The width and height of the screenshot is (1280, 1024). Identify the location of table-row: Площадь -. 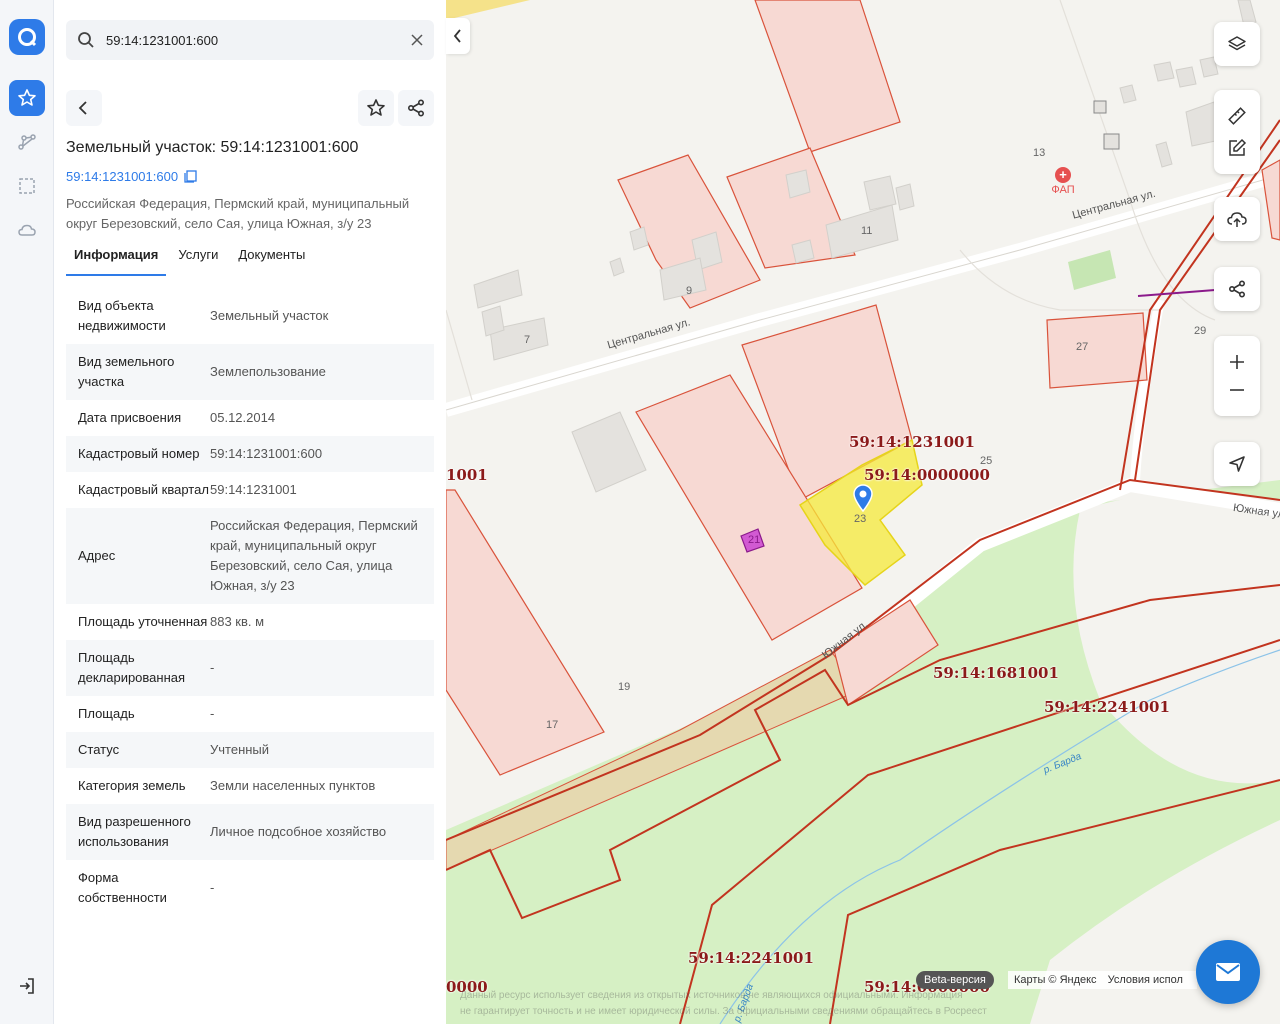
(250, 714).